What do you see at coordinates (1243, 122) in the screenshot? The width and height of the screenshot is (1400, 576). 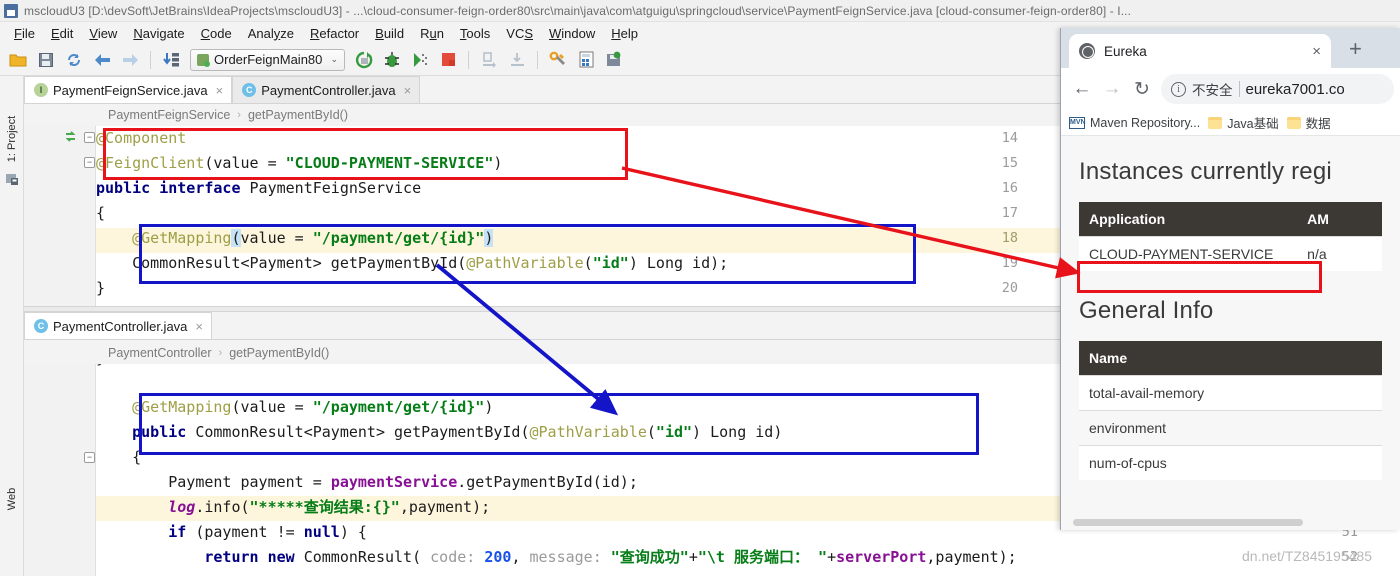 I see `bookmark-java-basics: Java基础` at bounding box center [1243, 122].